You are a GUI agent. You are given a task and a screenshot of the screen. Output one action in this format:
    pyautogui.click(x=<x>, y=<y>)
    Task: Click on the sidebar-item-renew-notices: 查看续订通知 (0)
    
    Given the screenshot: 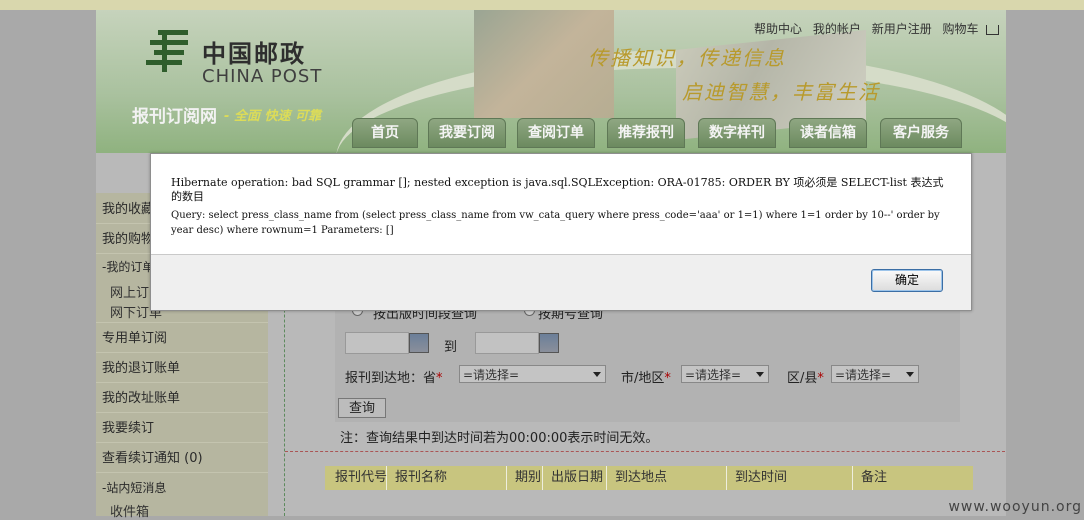 What is the action you would take?
    pyautogui.click(x=182, y=458)
    